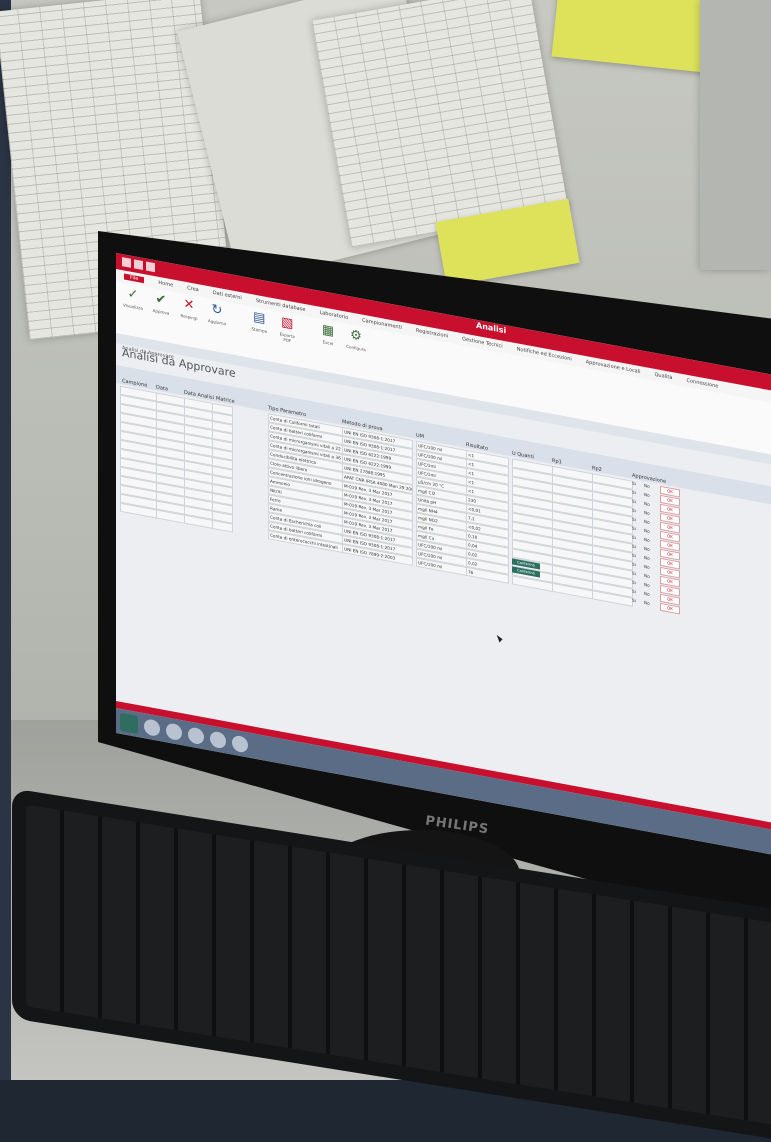 The image size is (771, 1142). What do you see at coordinates (152, 727) in the screenshot?
I see `browser-icon` at bounding box center [152, 727].